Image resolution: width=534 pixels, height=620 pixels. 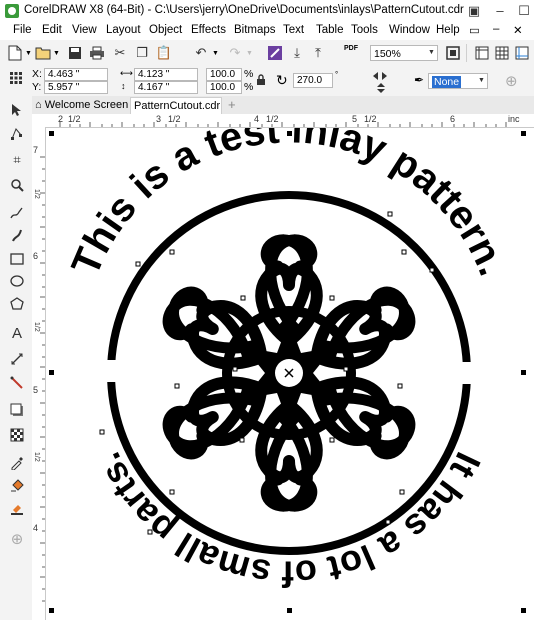 What do you see at coordinates (17, 110) in the screenshot?
I see `pick-tool-icon` at bounding box center [17, 110].